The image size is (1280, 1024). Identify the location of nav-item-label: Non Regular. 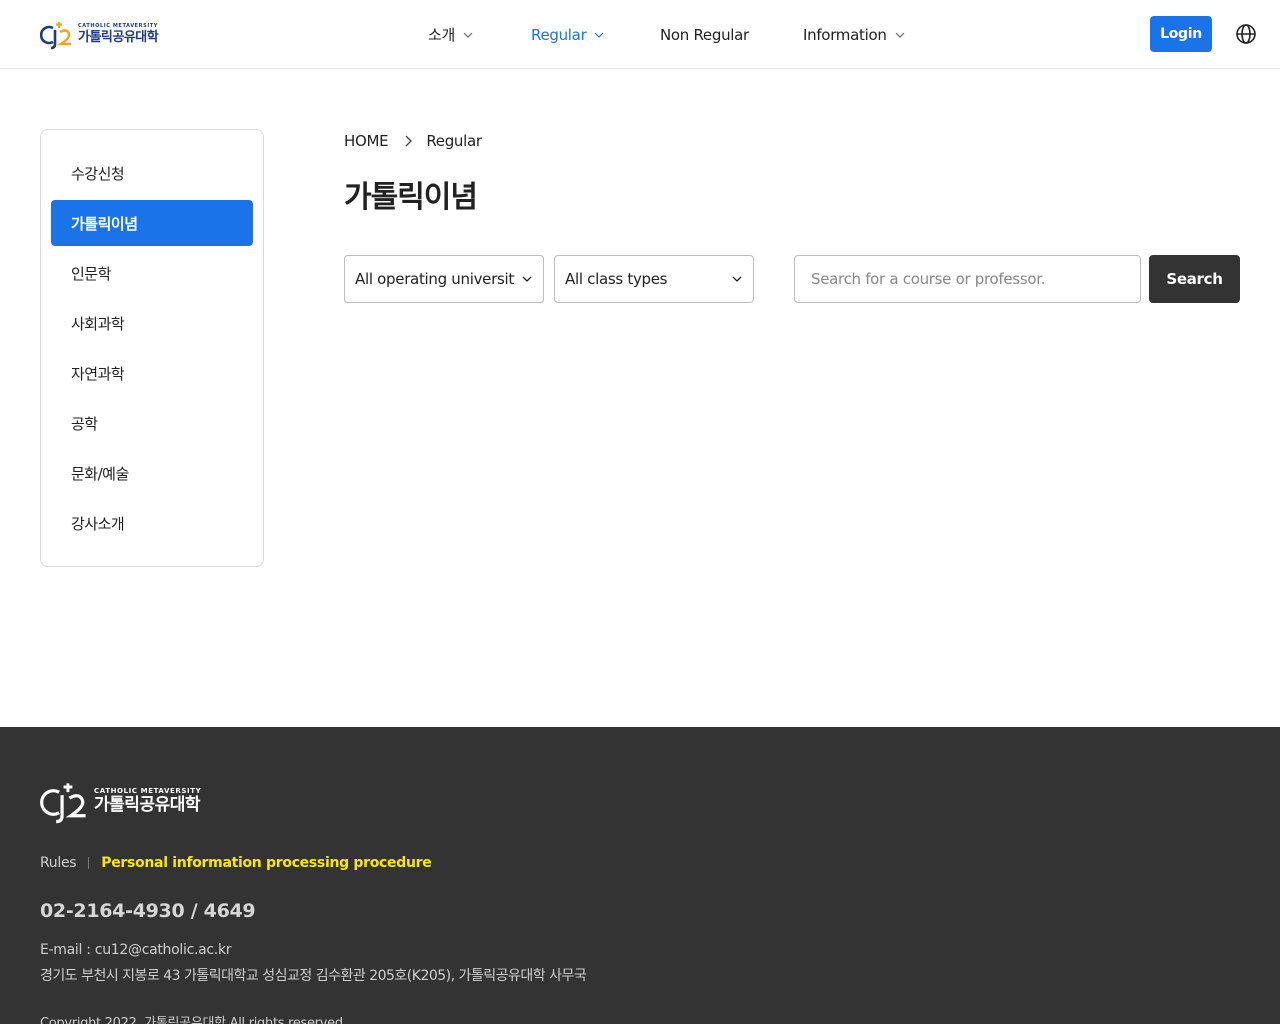
(704, 34).